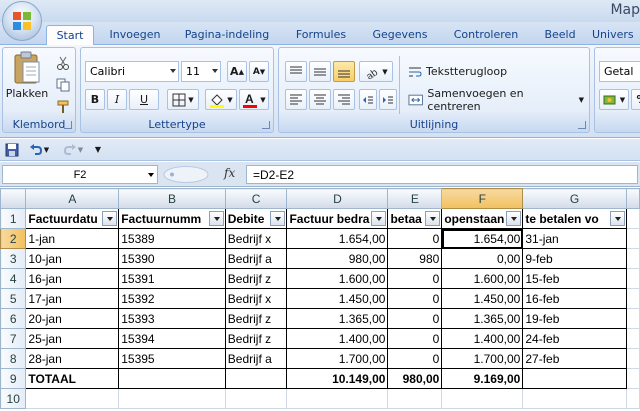  Describe the element at coordinates (482, 258) in the screenshot. I see `cell: 0,00` at that location.